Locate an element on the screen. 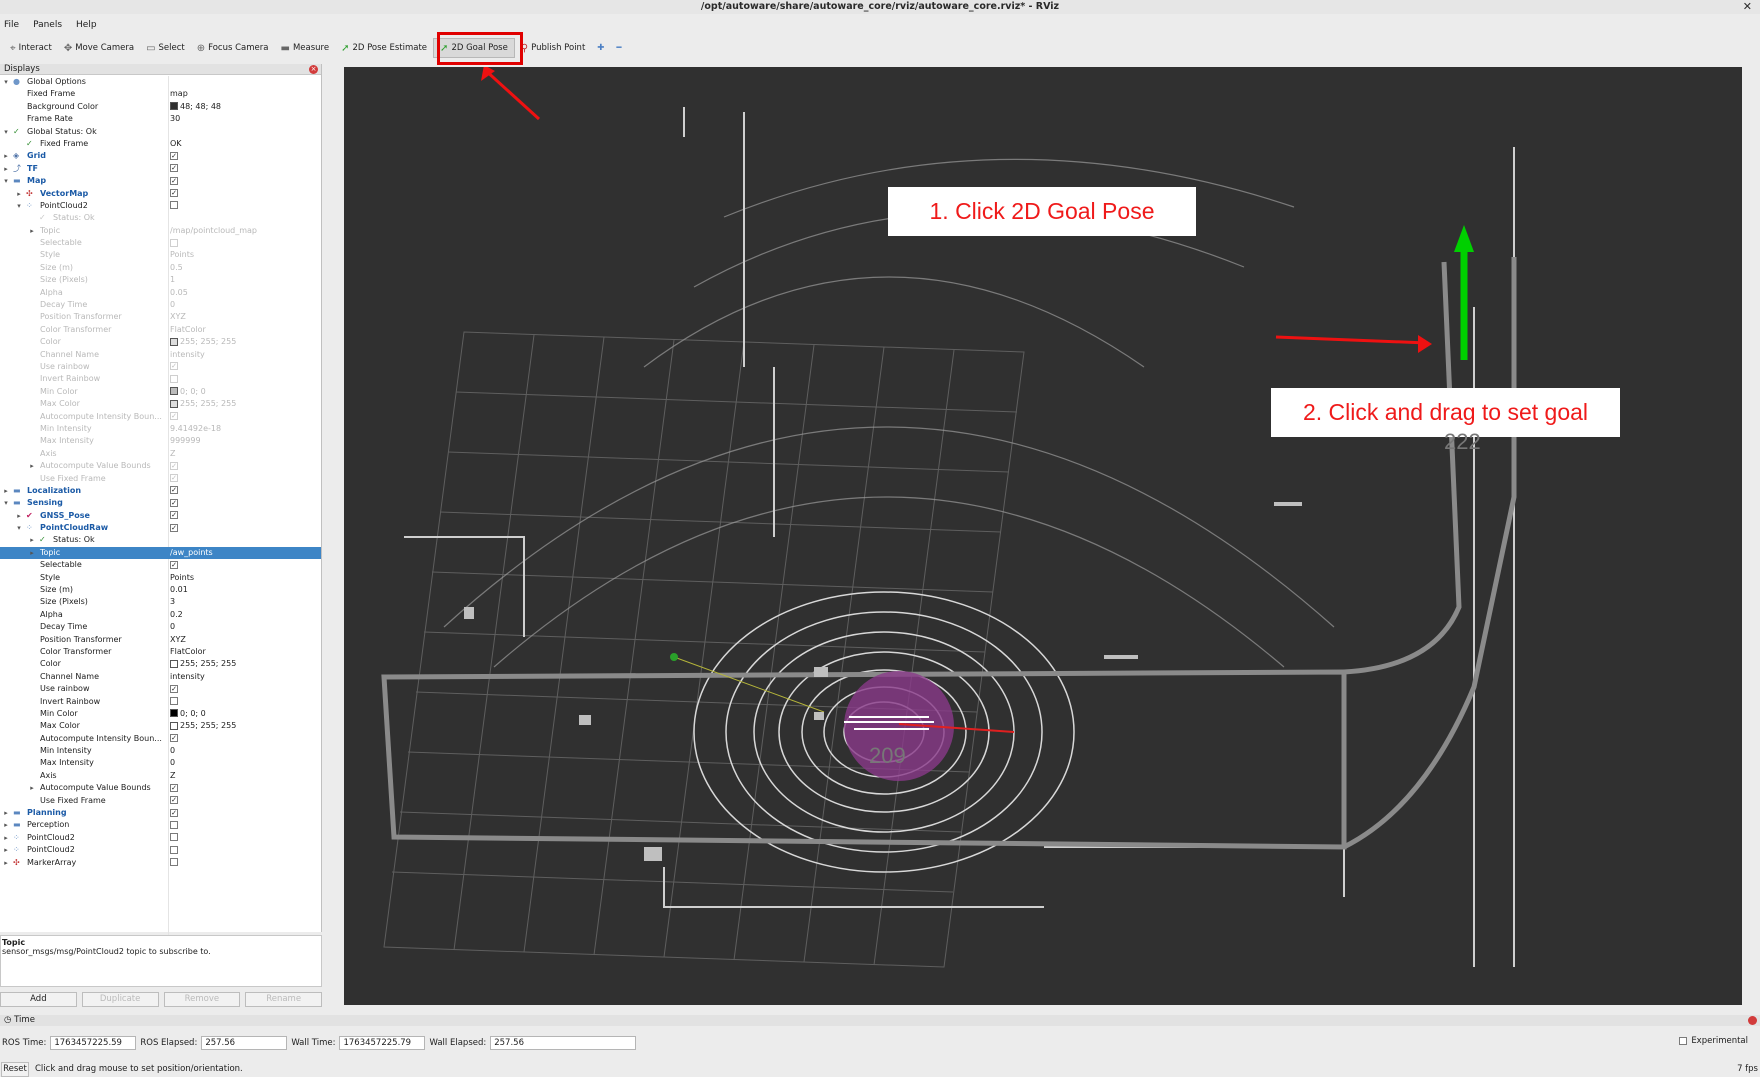 The height and width of the screenshot is (1077, 1760). tree-row: Color 255; 255; 255 is located at coordinates (160, 342).